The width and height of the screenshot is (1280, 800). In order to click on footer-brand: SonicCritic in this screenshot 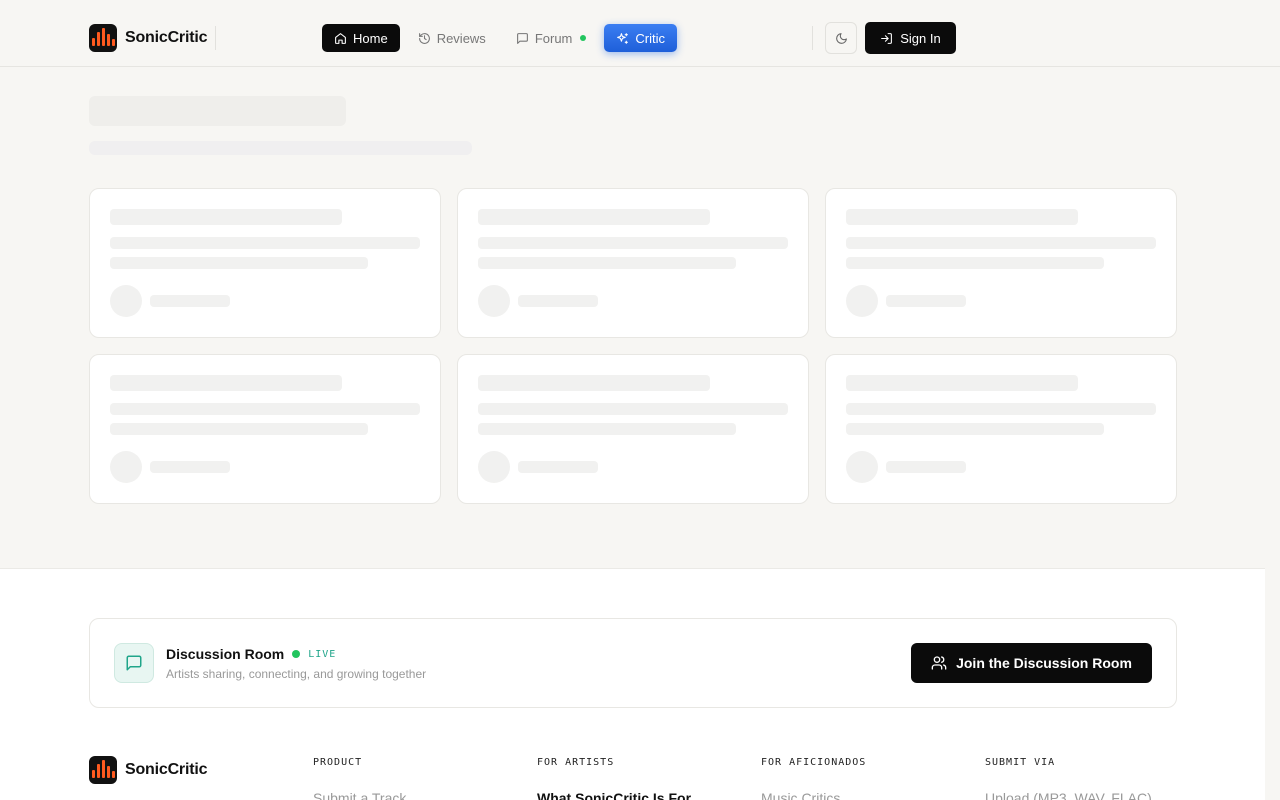, I will do `click(148, 770)`.